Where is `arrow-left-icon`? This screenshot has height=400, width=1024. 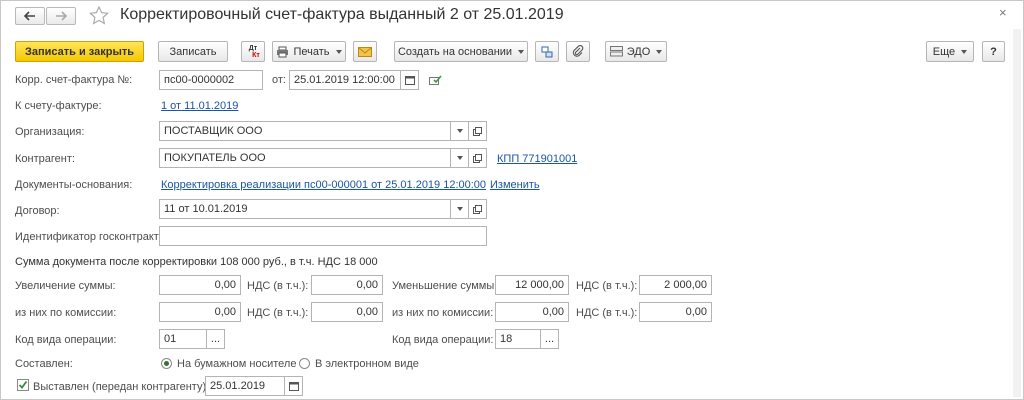 arrow-left-icon is located at coordinates (29, 16).